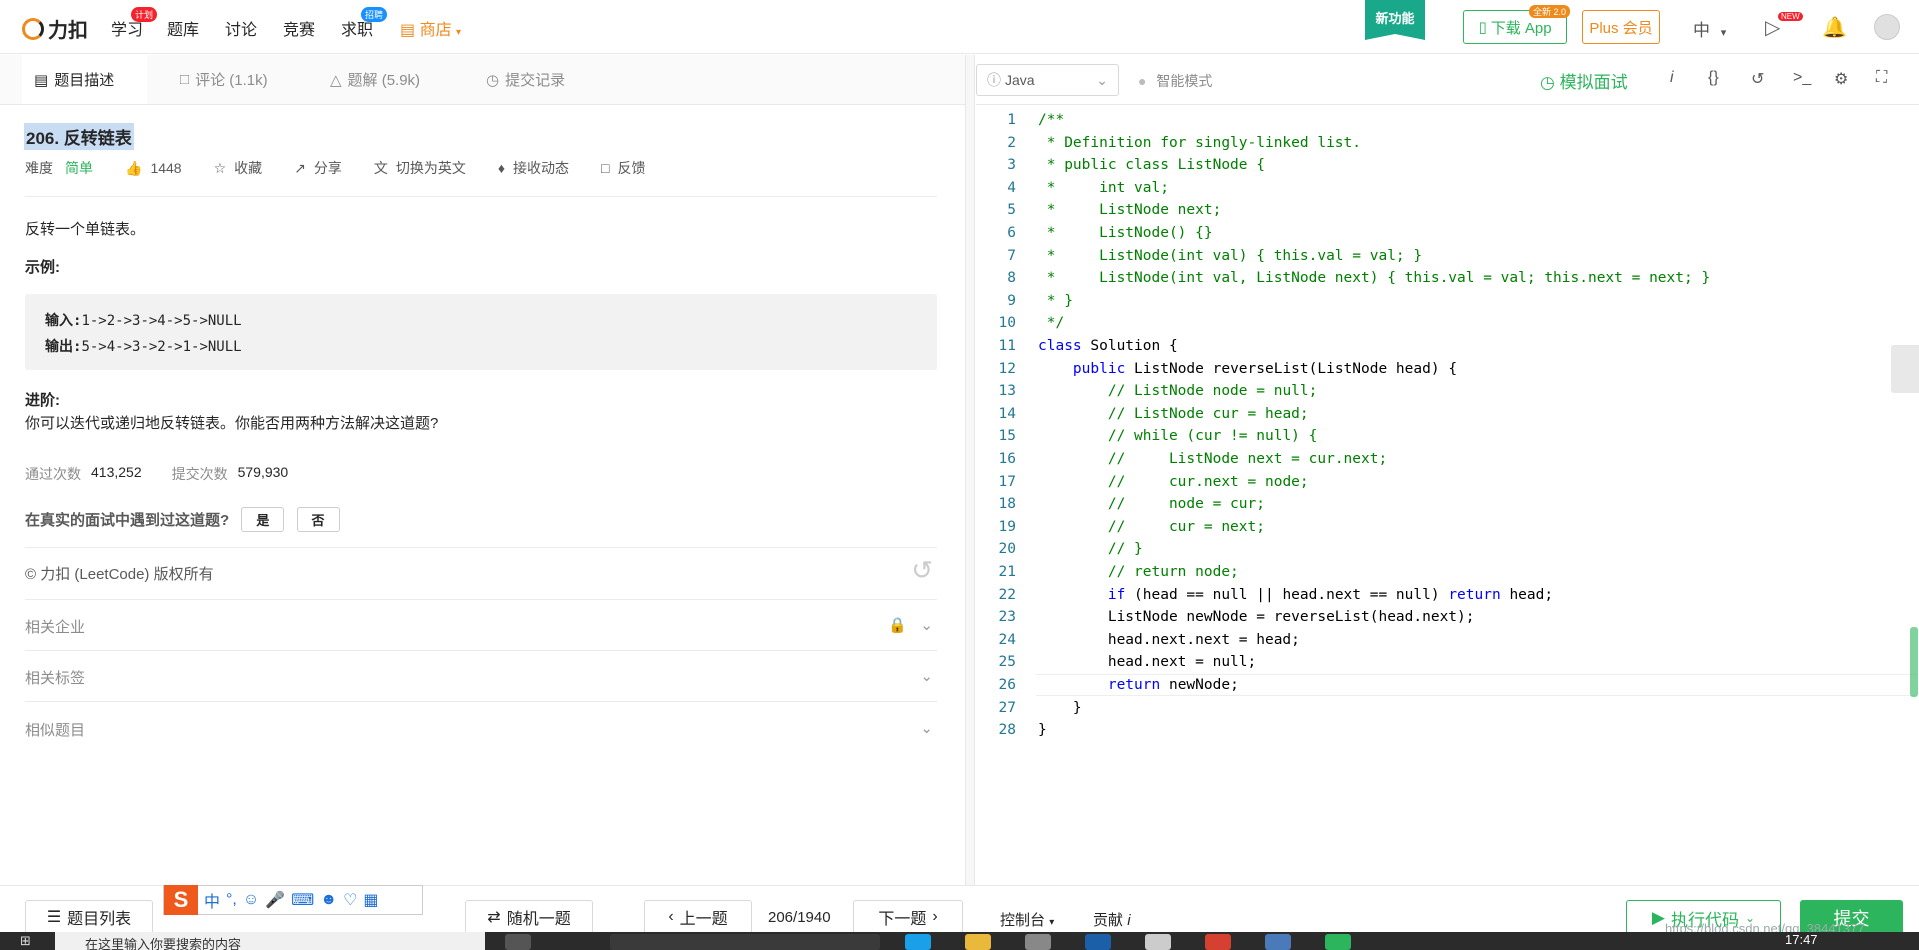  Describe the element at coordinates (1338, 942) in the screenshot. I see `wechat-icon` at that location.